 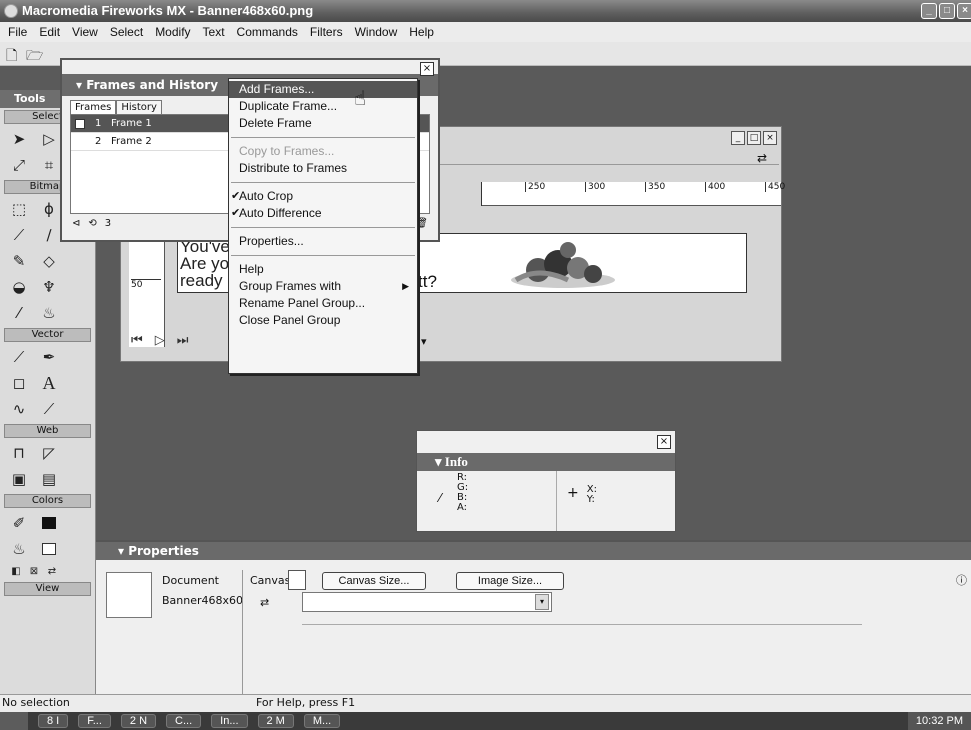 What do you see at coordinates (49, 523) in the screenshot?
I see `stroke-swatch` at bounding box center [49, 523].